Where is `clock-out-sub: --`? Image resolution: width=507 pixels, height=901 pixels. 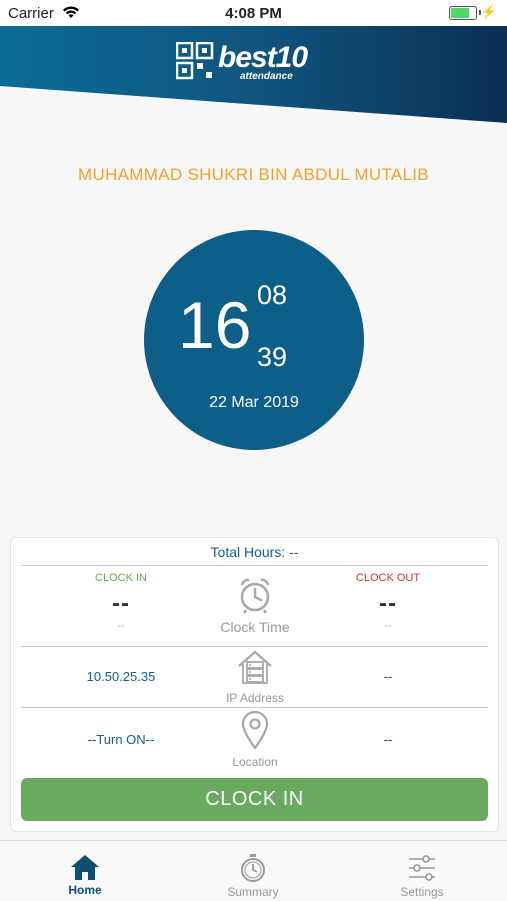
clock-out-sub: -- is located at coordinates (388, 626).